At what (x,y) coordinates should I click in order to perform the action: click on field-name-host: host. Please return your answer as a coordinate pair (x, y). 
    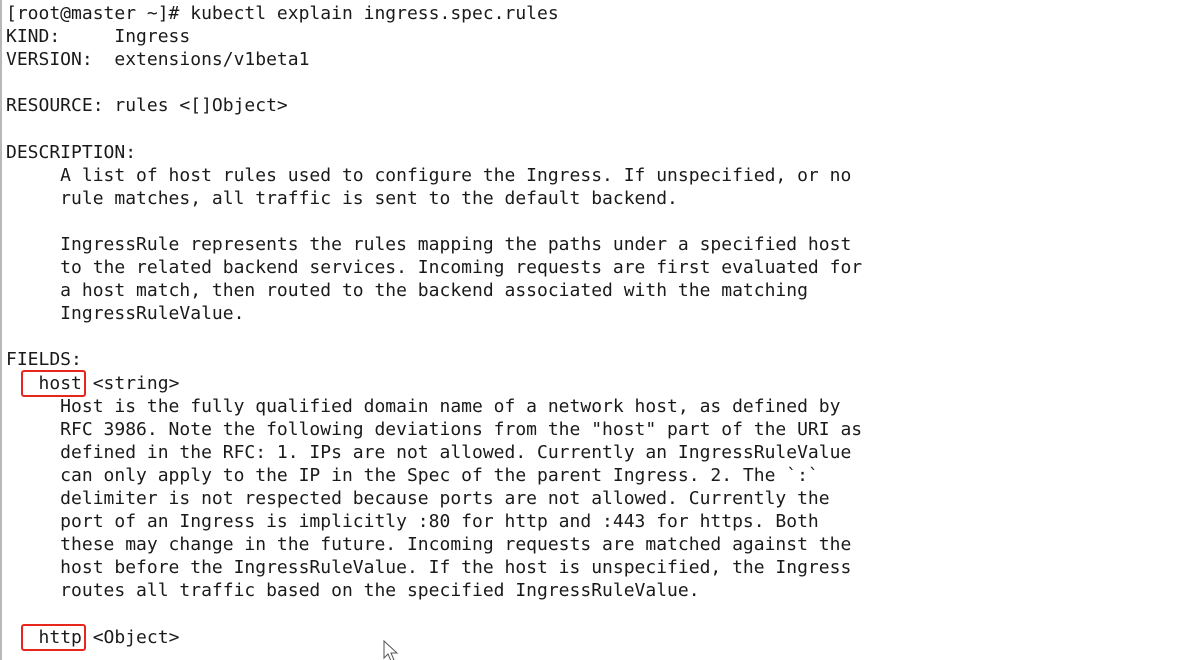
    Looking at the image, I should click on (53, 383).